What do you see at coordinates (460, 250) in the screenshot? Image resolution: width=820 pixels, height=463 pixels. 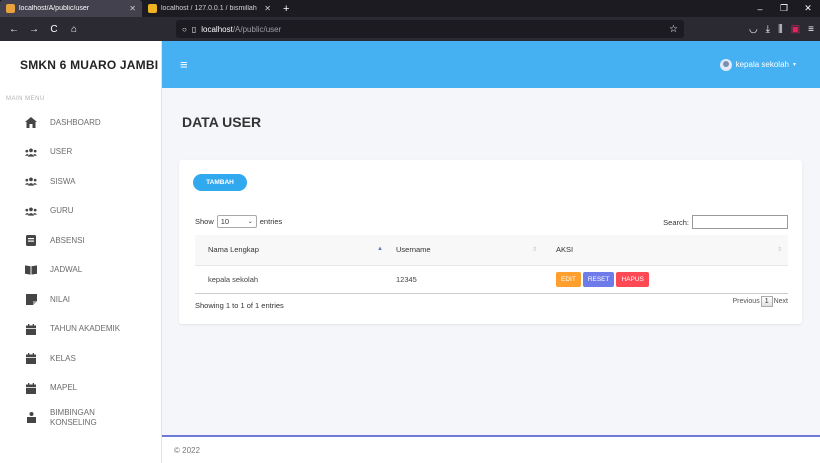 I see `column-header-username: ▲ Username ⇕` at bounding box center [460, 250].